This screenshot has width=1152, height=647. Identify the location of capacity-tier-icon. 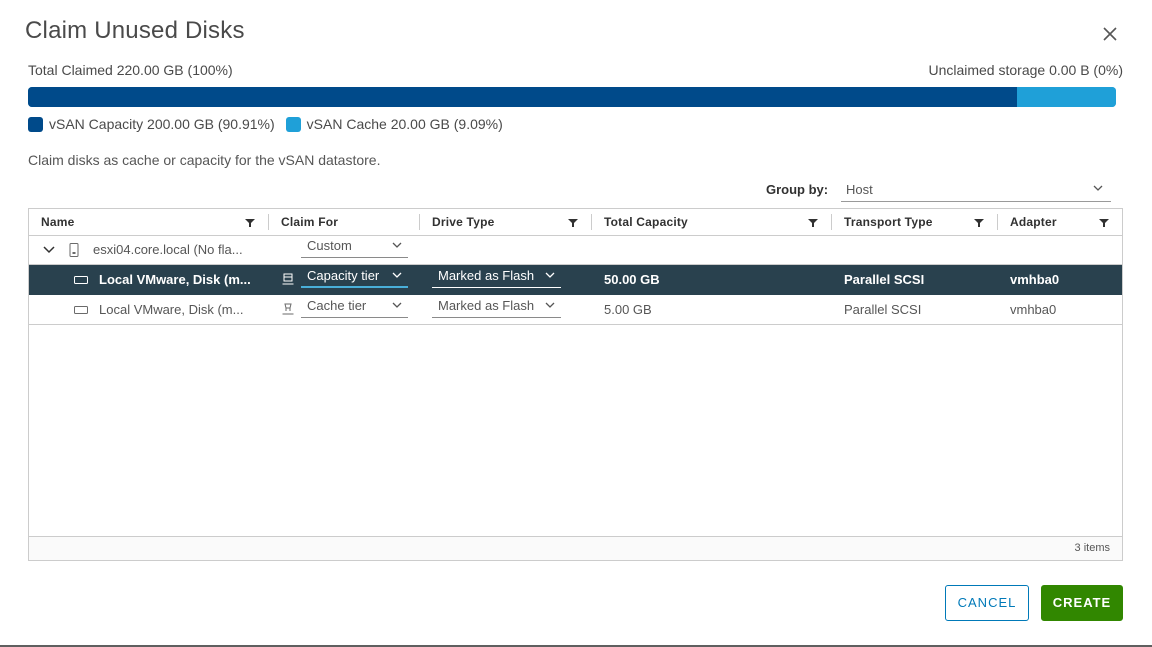
(288, 279).